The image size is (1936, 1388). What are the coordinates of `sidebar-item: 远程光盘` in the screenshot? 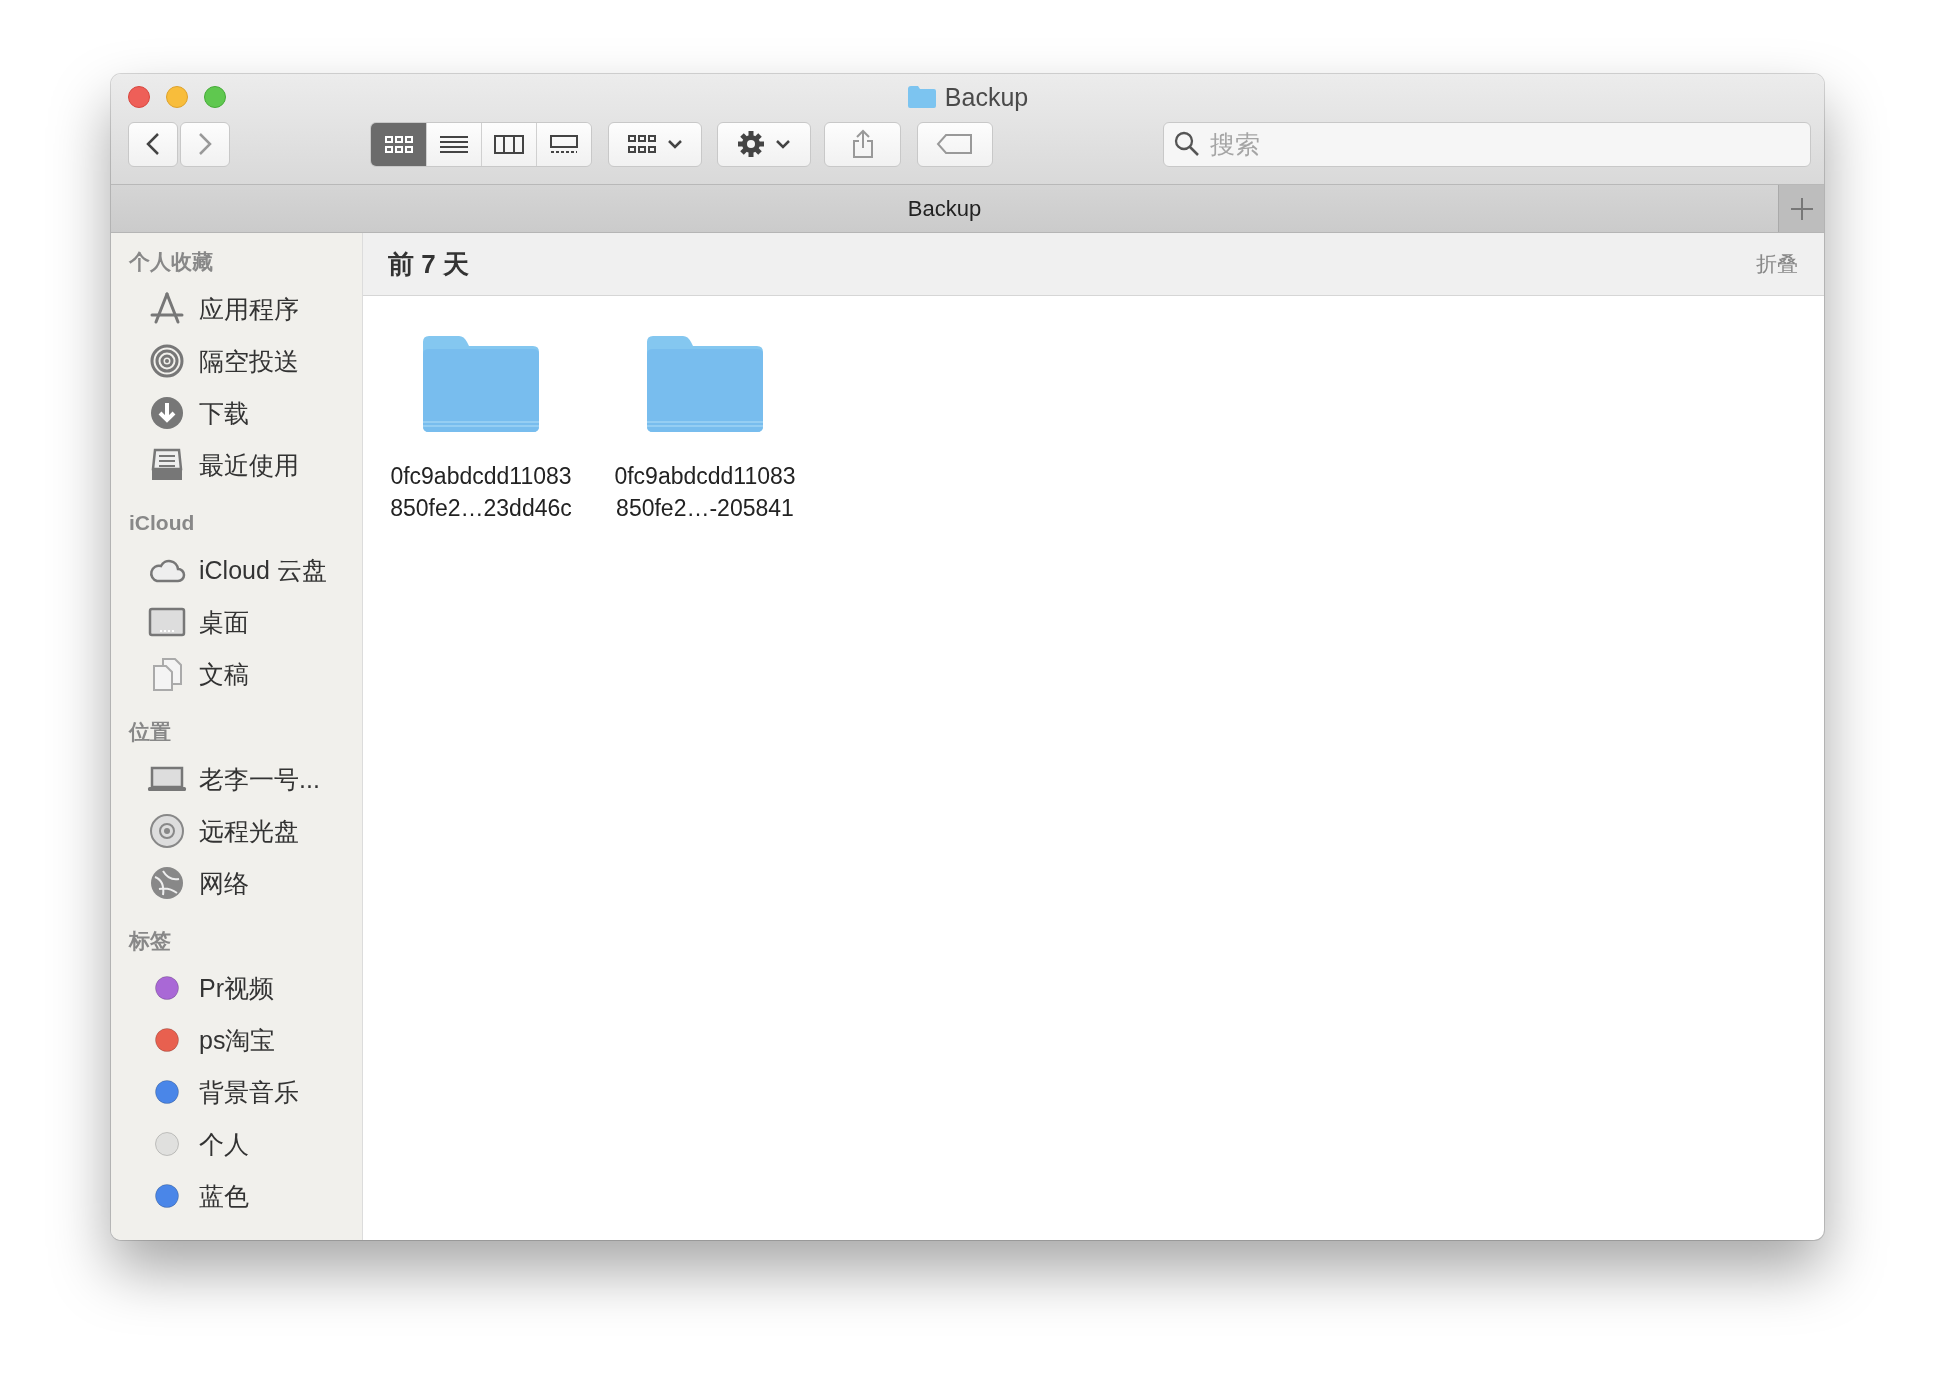 It's located at (236, 831).